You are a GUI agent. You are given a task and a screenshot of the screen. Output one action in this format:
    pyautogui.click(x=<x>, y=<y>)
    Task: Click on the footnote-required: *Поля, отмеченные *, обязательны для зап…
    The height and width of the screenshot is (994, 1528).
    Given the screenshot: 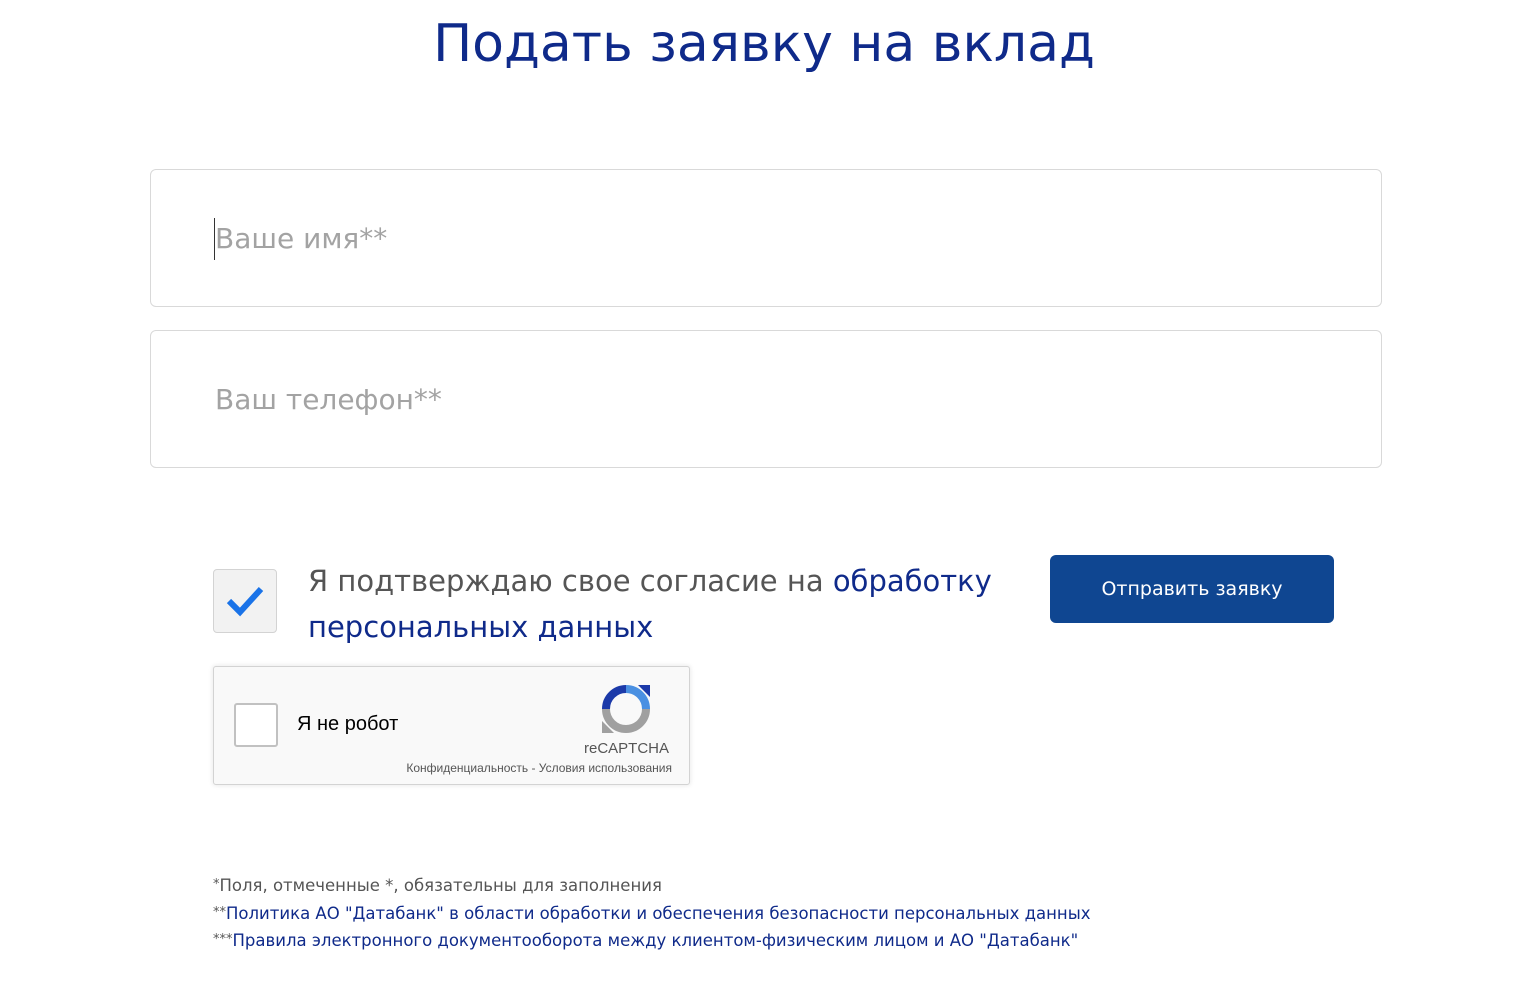 What is the action you would take?
    pyautogui.click(x=652, y=886)
    